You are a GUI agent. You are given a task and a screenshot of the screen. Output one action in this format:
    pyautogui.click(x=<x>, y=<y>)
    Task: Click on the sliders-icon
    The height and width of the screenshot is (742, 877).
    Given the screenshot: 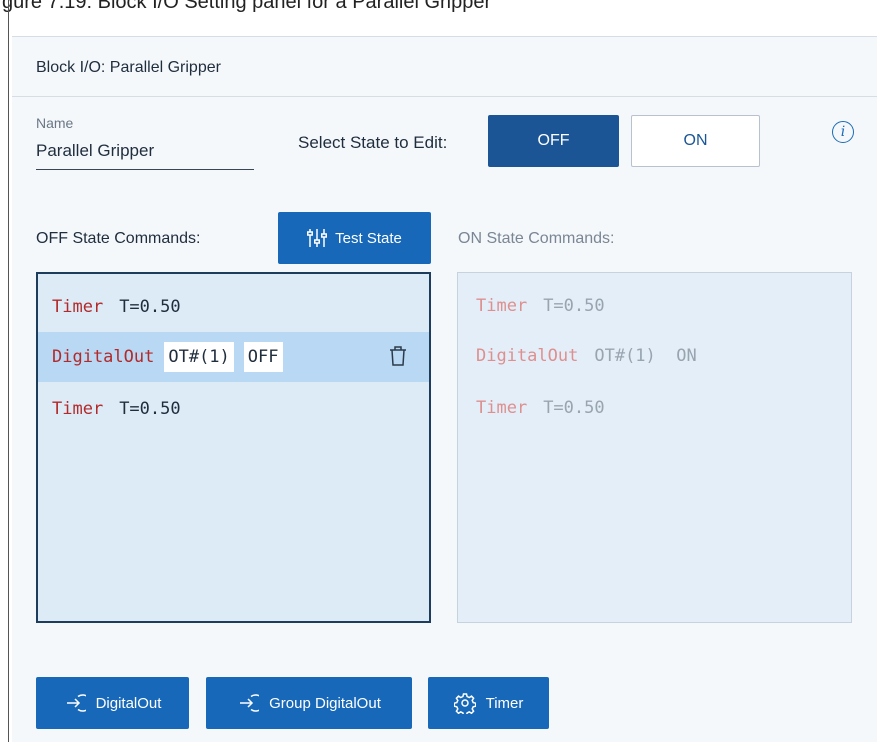 What is the action you would take?
    pyautogui.click(x=317, y=238)
    